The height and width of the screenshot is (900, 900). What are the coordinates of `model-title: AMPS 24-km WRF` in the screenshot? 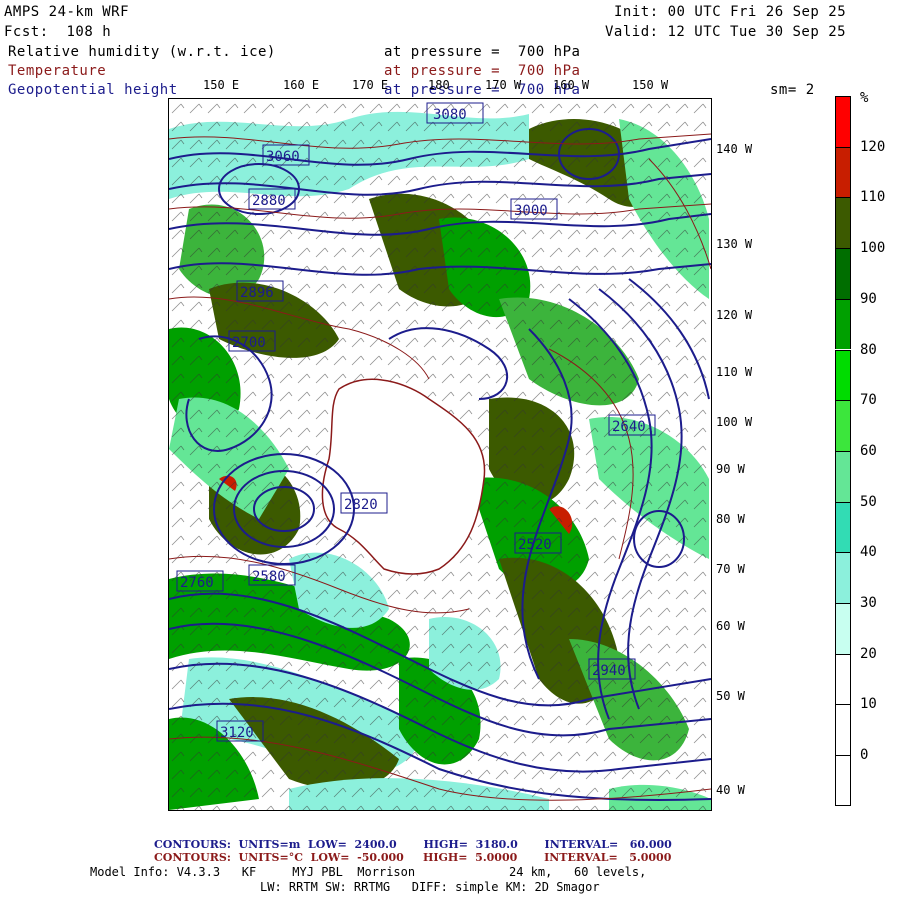 It's located at (67, 12).